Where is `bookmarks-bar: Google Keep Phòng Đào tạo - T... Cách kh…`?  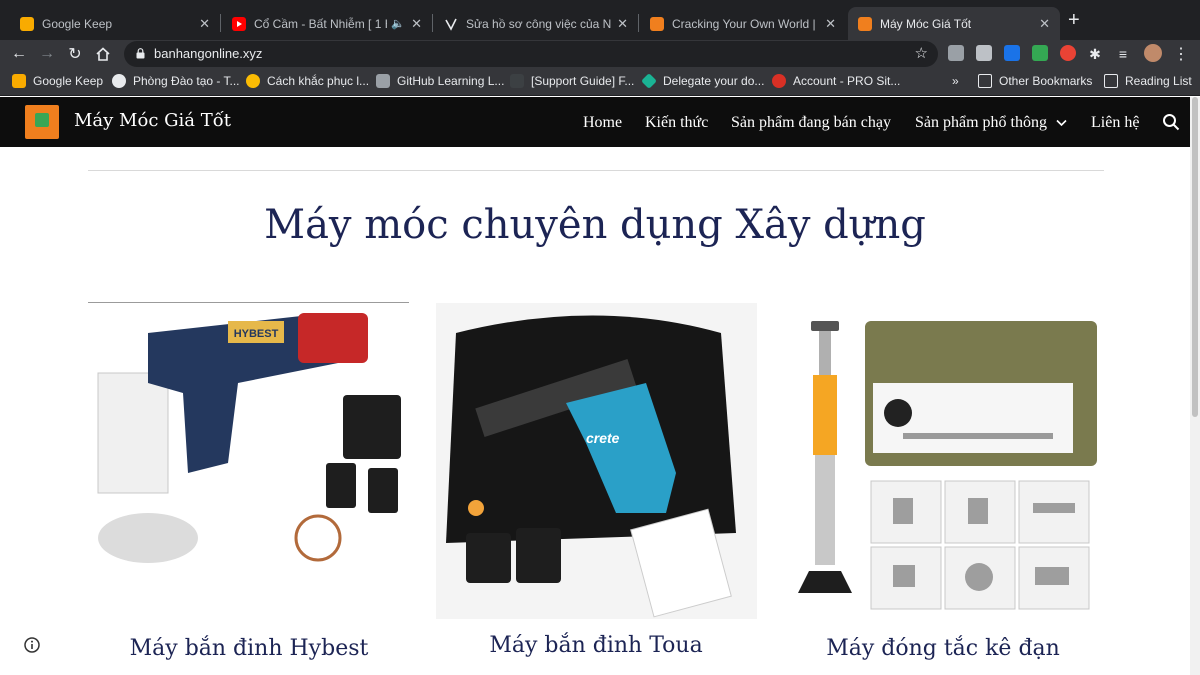 bookmarks-bar: Google Keep Phòng Đào tạo - T... Cách kh… is located at coordinates (600, 82).